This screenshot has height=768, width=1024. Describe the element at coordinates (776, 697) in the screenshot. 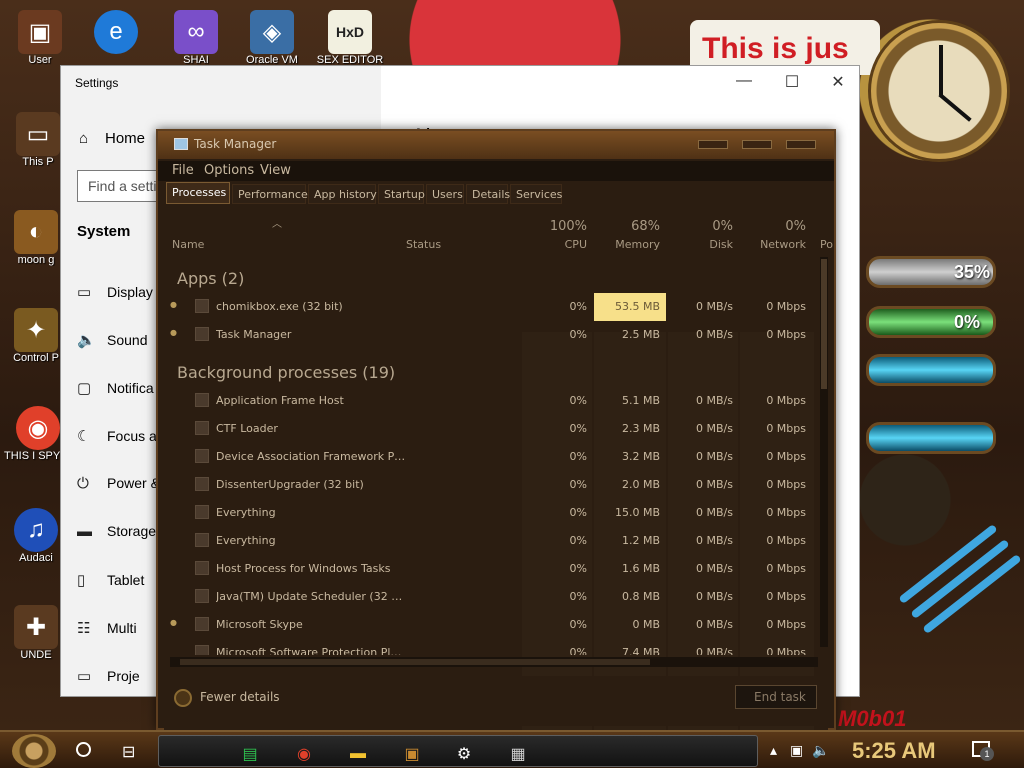

I see `end-task-button: End task` at that location.